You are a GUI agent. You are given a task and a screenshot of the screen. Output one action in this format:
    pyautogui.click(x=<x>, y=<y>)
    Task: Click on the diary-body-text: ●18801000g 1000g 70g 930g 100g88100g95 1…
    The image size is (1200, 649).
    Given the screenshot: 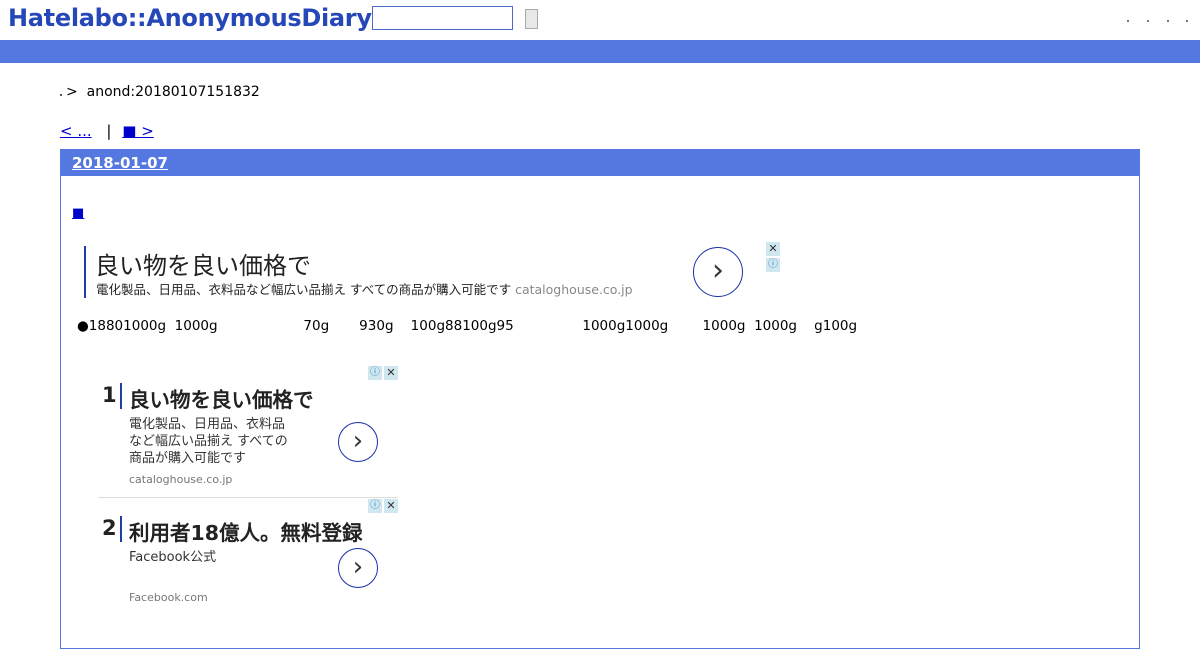 What is the action you would take?
    pyautogui.click(x=467, y=326)
    